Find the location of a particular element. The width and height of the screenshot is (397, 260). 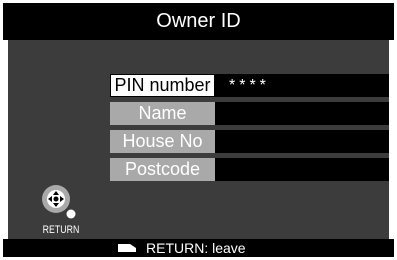

footer-hint: RETURN: leave is located at coordinates (182, 248).